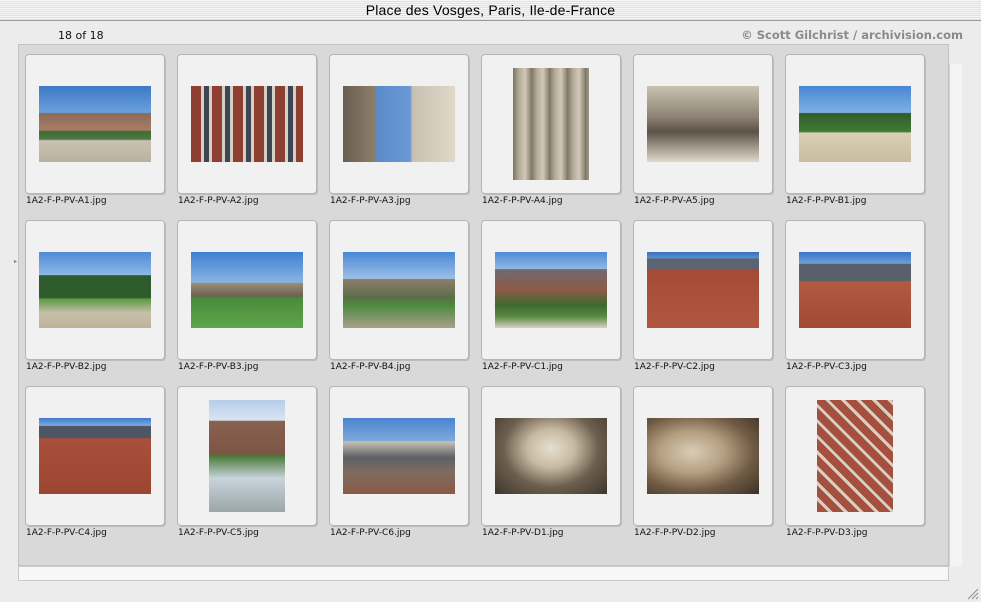 This screenshot has width=981, height=602. I want to click on thumbnail-item: 1A2-F-P-PV-C2.jpg, so click(703, 296).